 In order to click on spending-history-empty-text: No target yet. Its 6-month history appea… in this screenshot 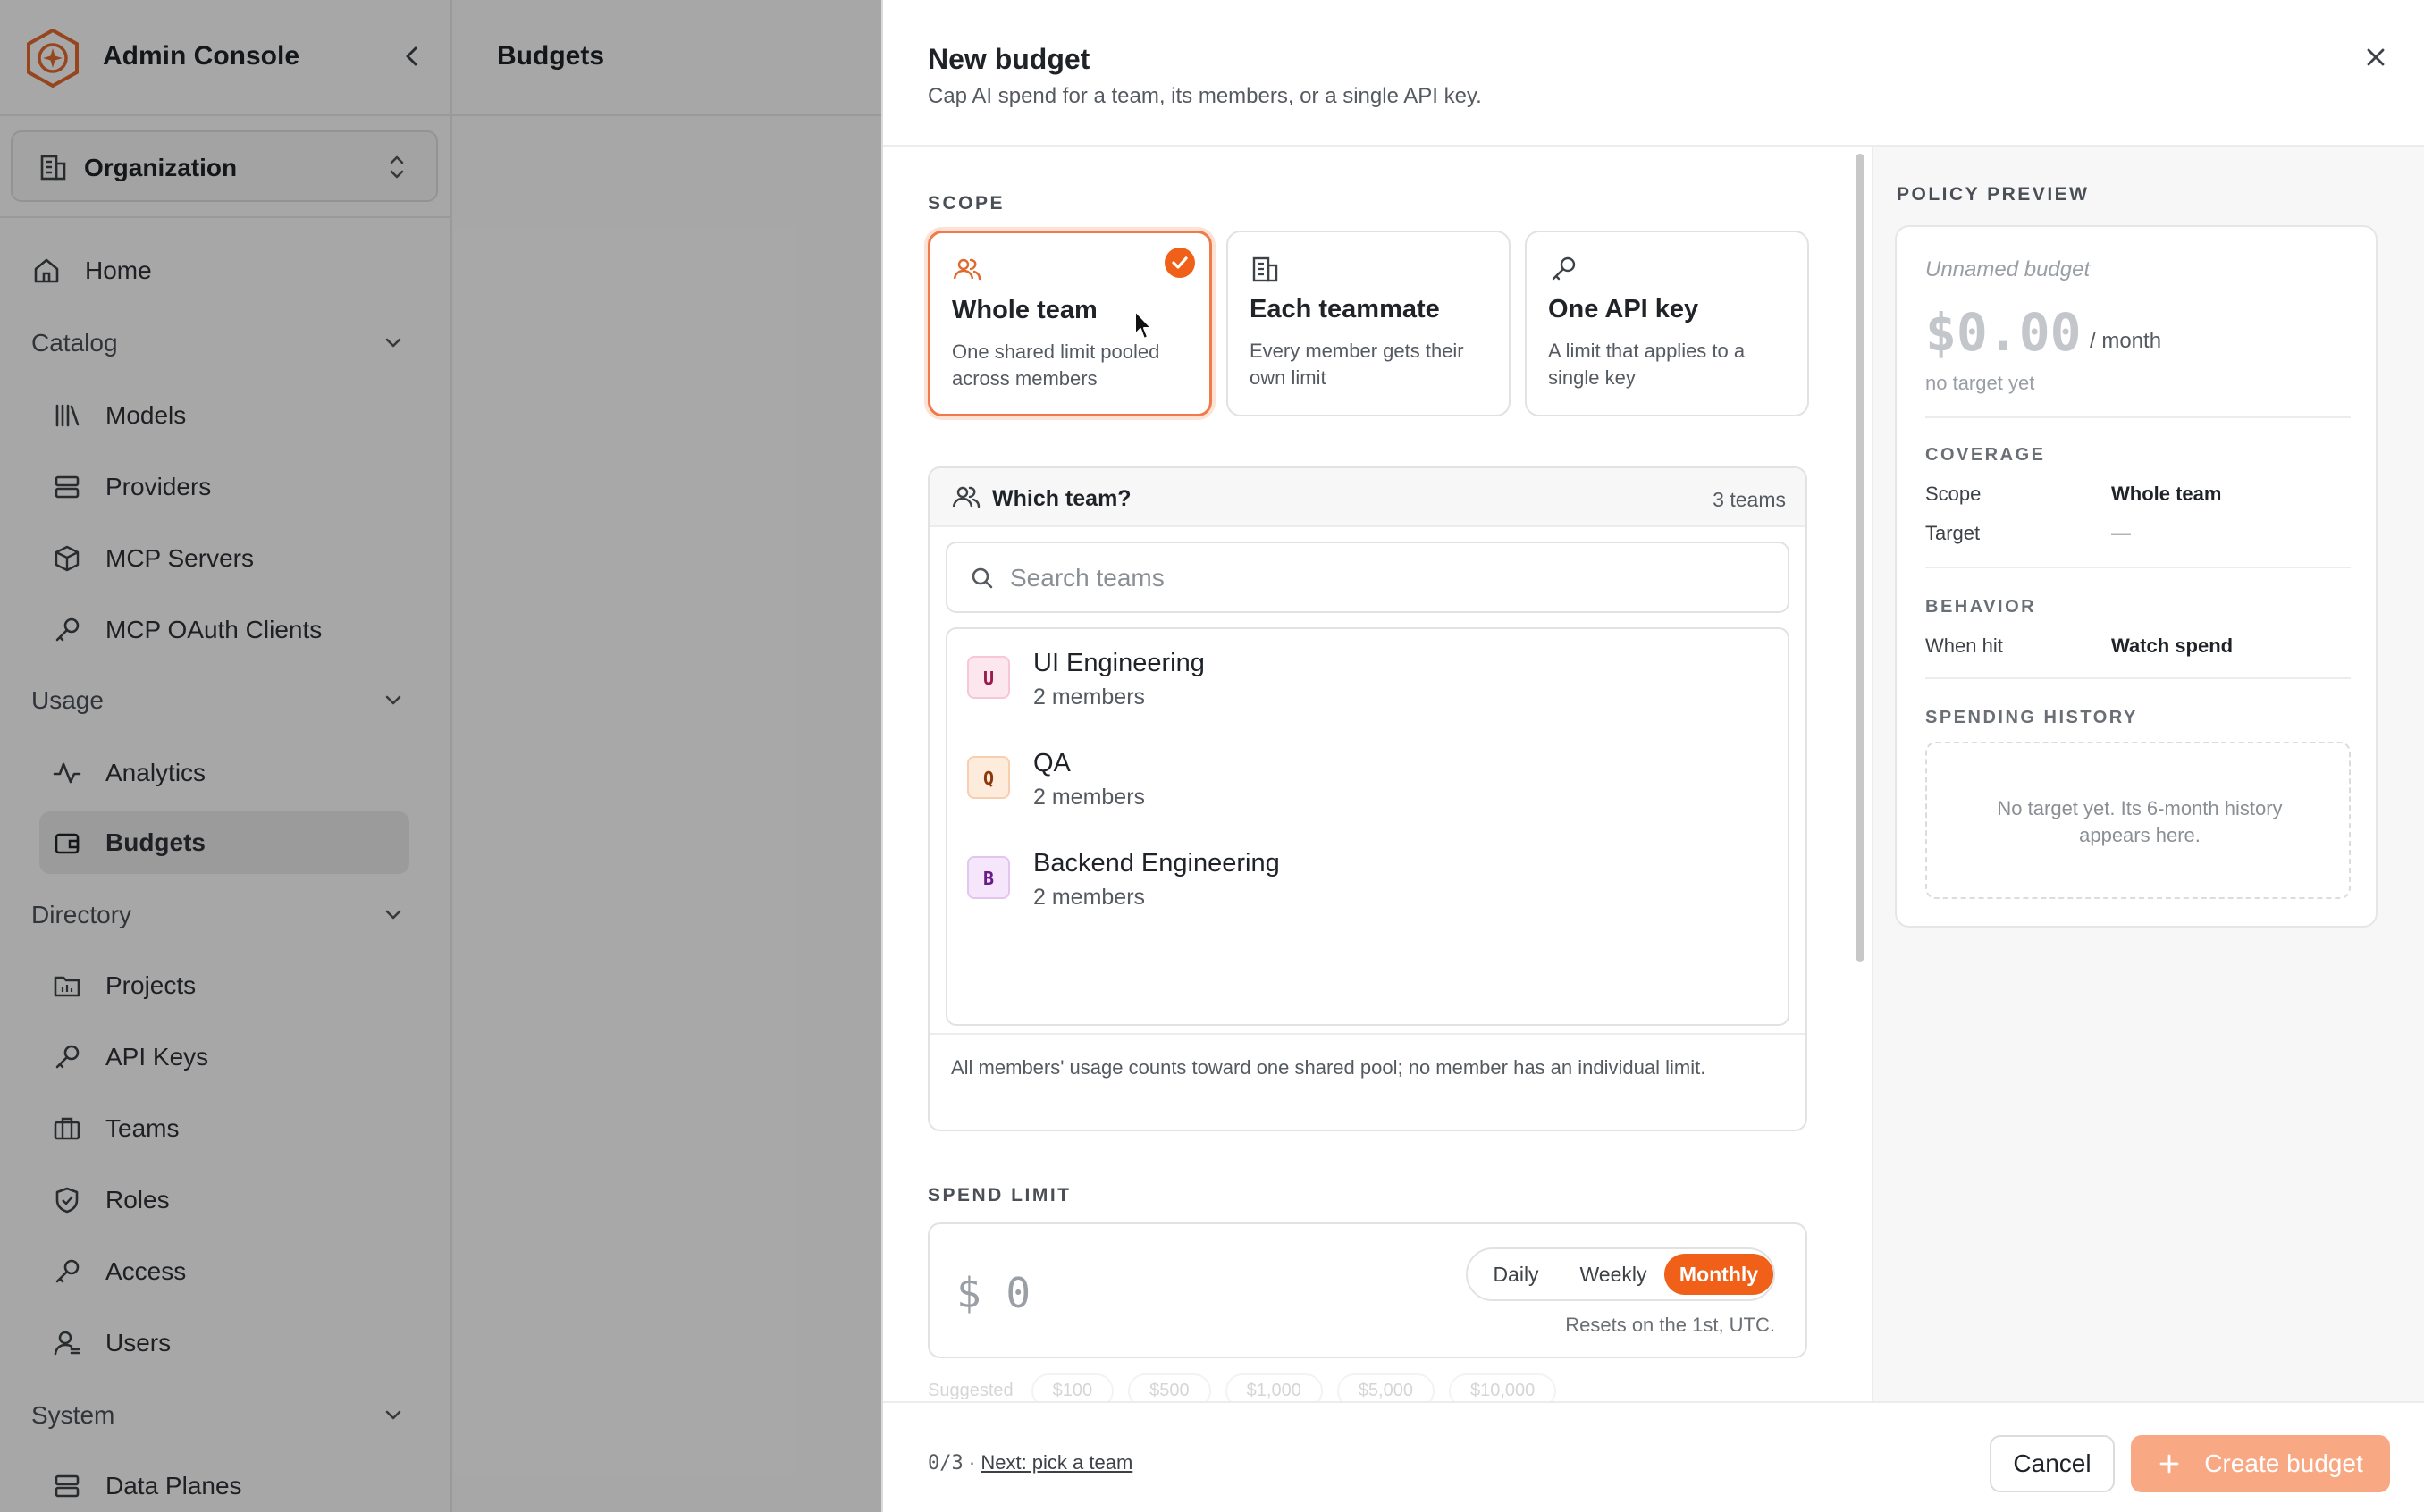, I will do `click(2140, 821)`.